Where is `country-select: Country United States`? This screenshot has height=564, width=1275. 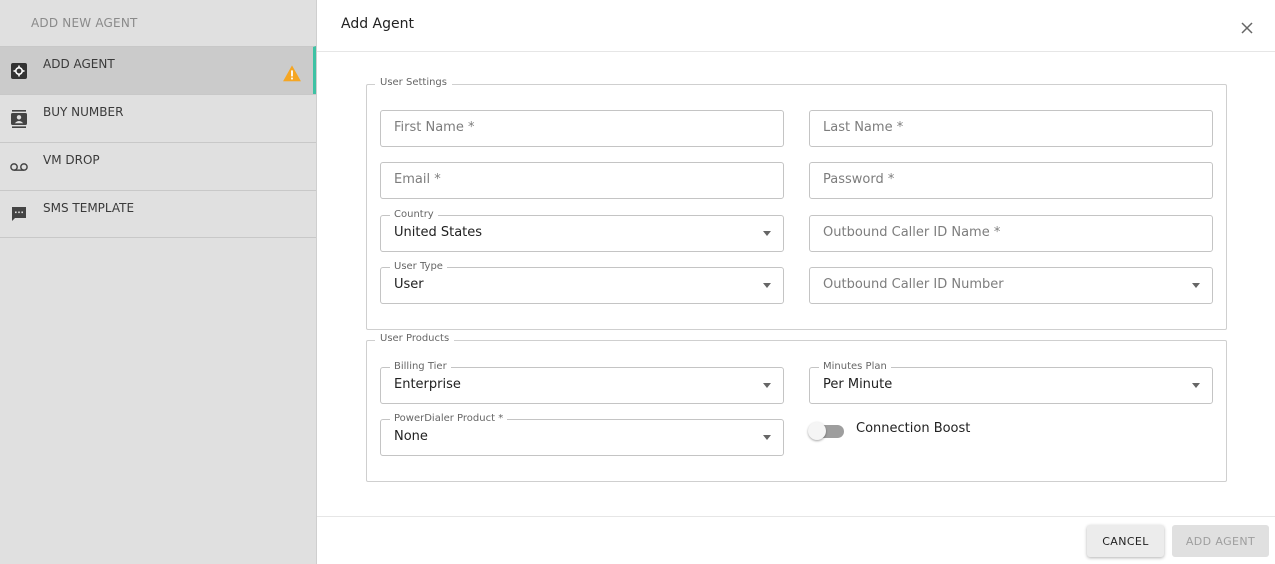
country-select: Country United States is located at coordinates (582, 230).